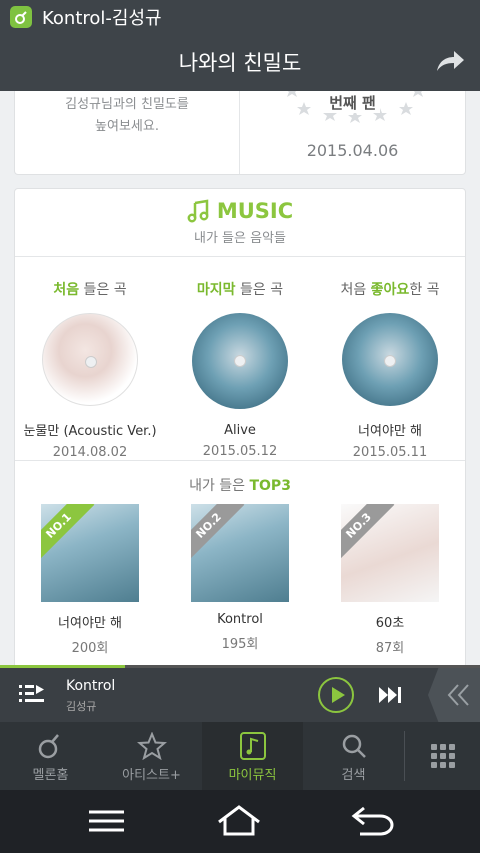 The image size is (480, 853). Describe the element at coordinates (240, 693) in the screenshot. I see `mini-player: Kontrol 김성규` at that location.